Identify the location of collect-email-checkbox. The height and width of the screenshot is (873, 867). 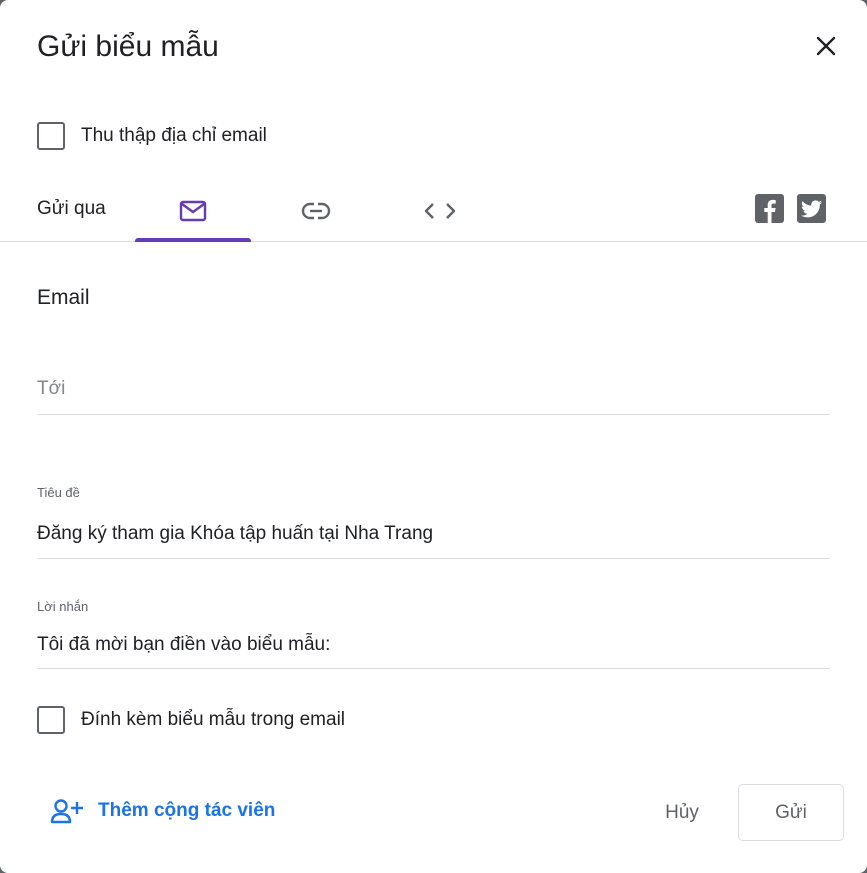
(51, 136).